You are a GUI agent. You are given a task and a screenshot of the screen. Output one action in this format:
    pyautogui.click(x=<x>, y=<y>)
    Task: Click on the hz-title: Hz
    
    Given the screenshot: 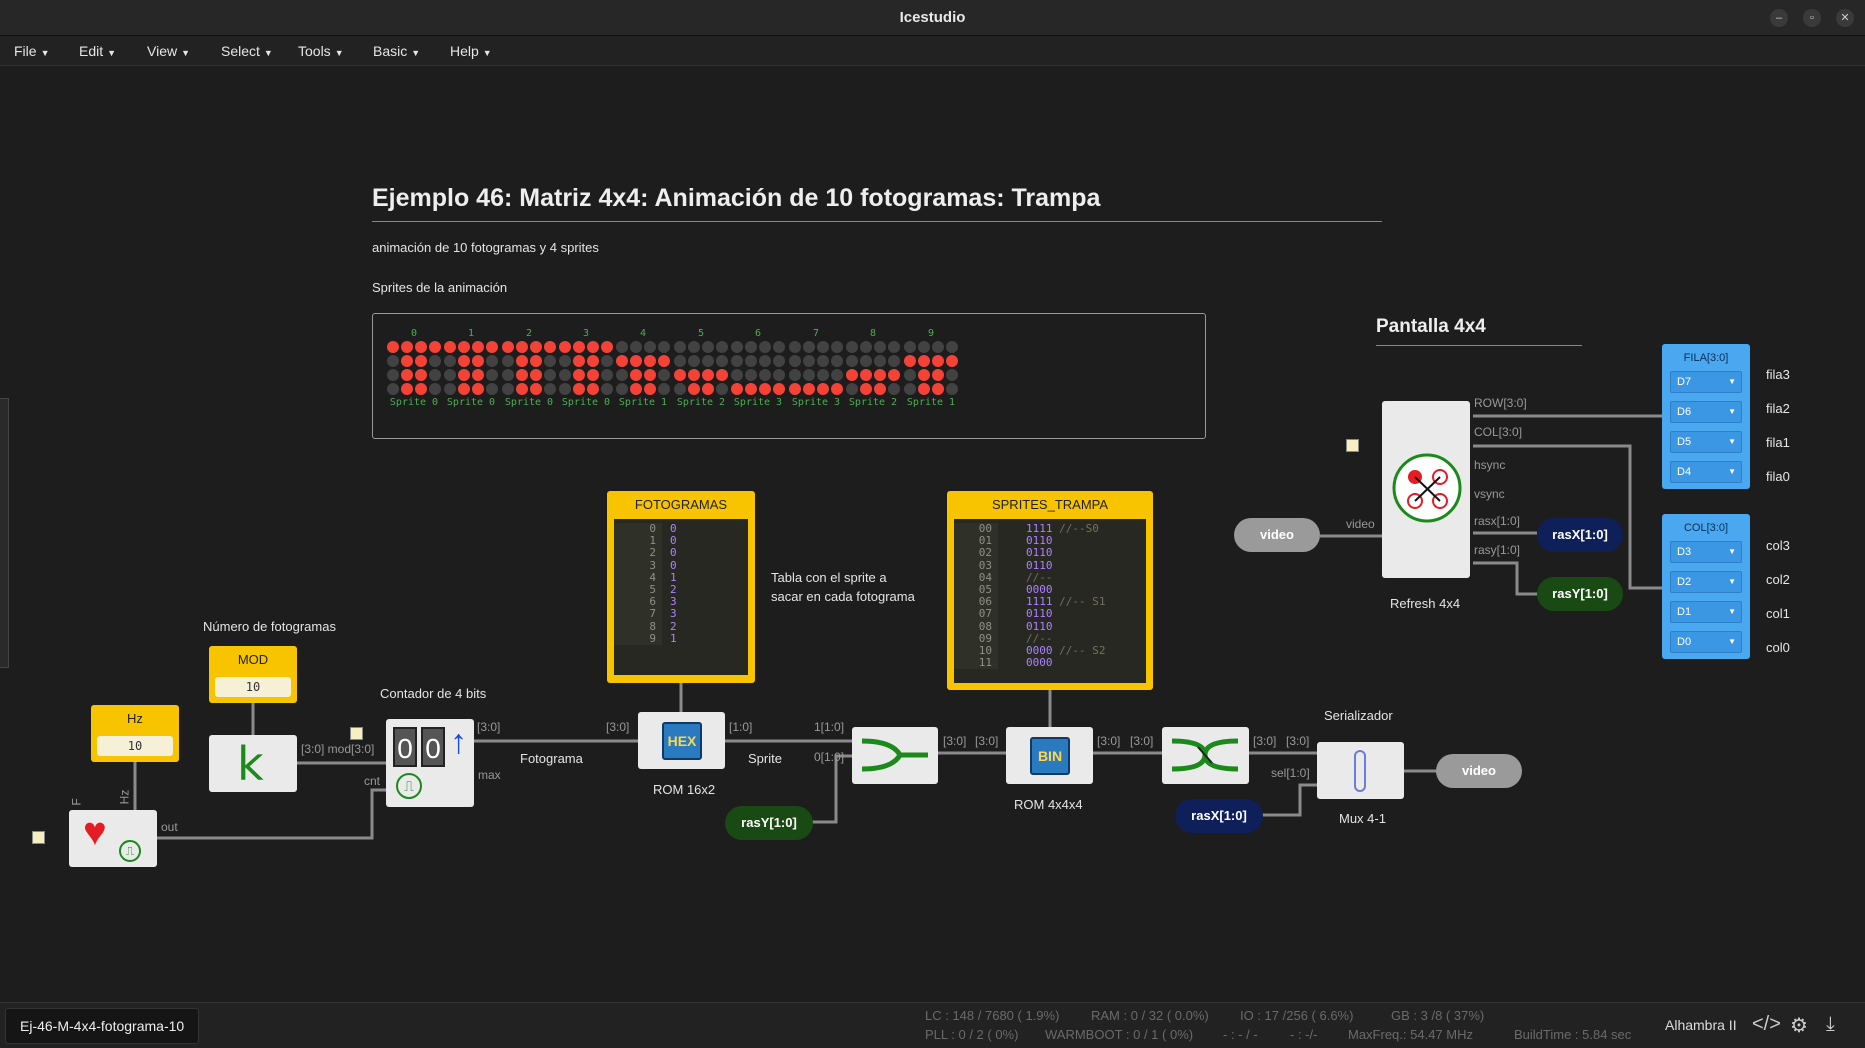 What is the action you would take?
    pyautogui.click(x=135, y=718)
    